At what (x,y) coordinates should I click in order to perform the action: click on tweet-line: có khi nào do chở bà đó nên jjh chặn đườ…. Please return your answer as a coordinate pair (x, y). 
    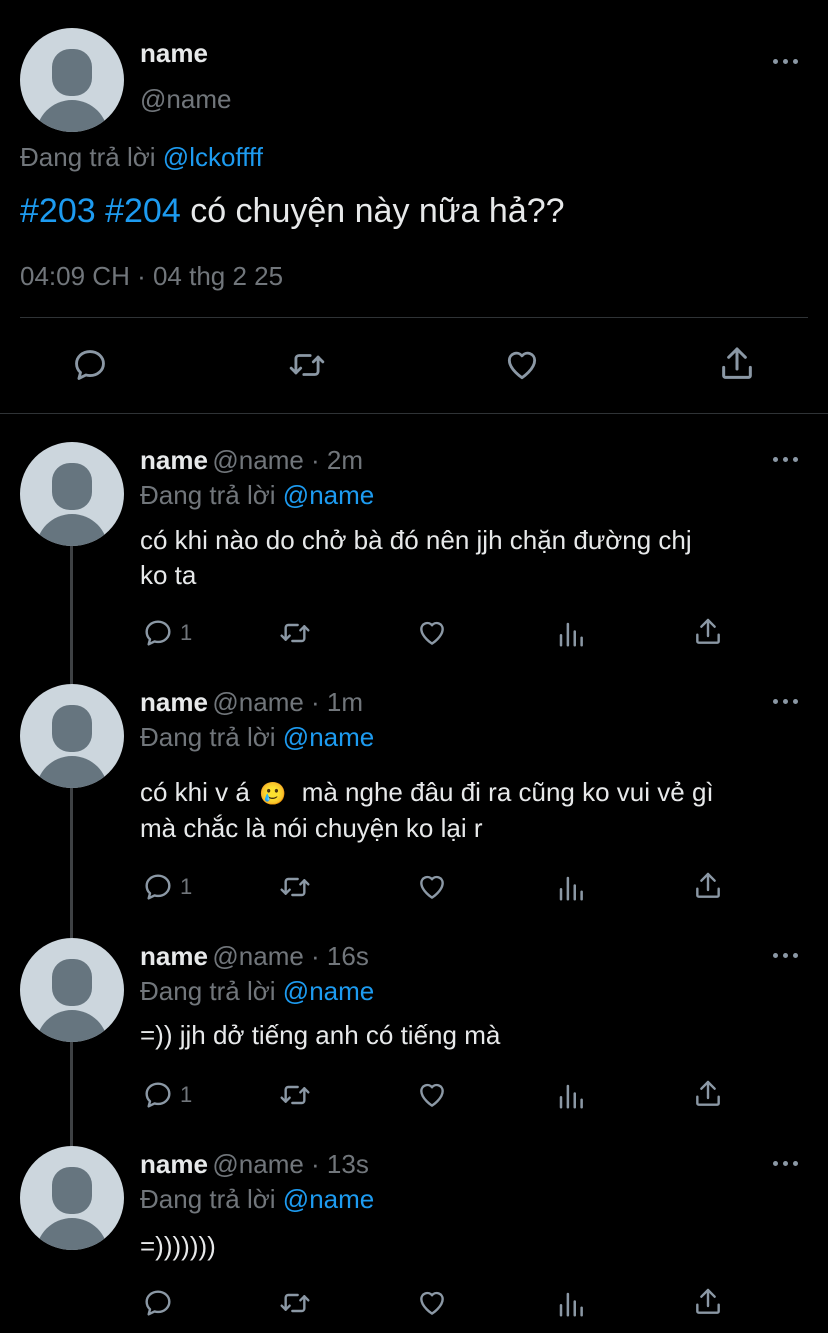
    Looking at the image, I should click on (416, 540).